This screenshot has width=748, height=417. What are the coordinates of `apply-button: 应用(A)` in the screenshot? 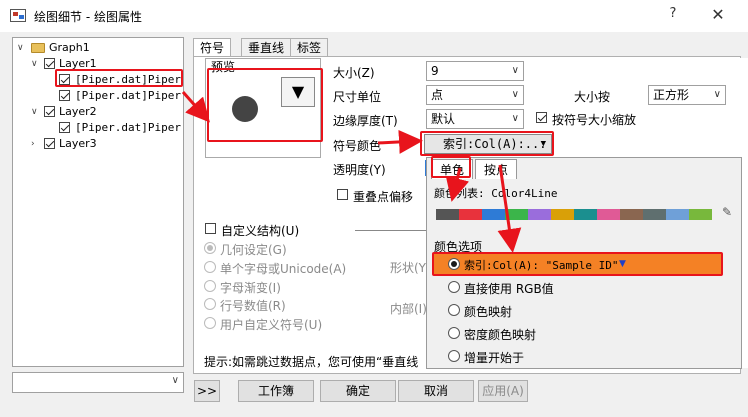 It's located at (503, 391).